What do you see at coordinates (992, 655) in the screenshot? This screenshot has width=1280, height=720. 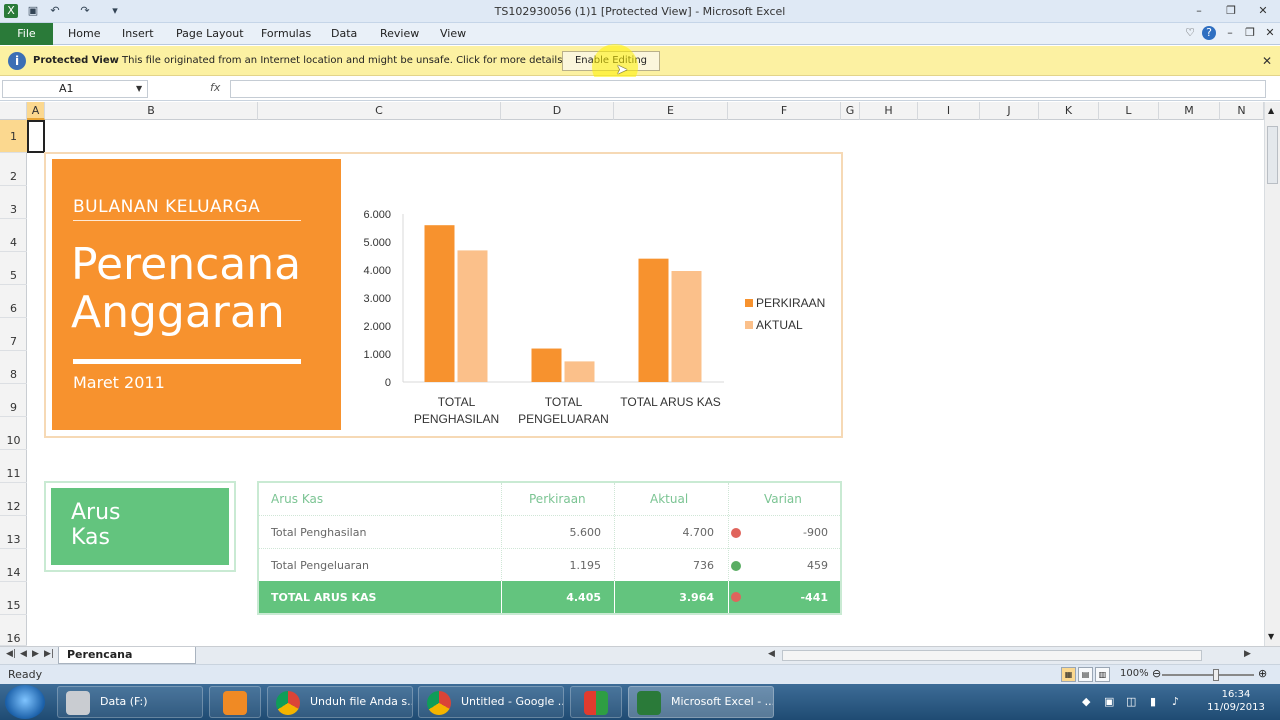 I see `horizontal-scrollbar` at bounding box center [992, 655].